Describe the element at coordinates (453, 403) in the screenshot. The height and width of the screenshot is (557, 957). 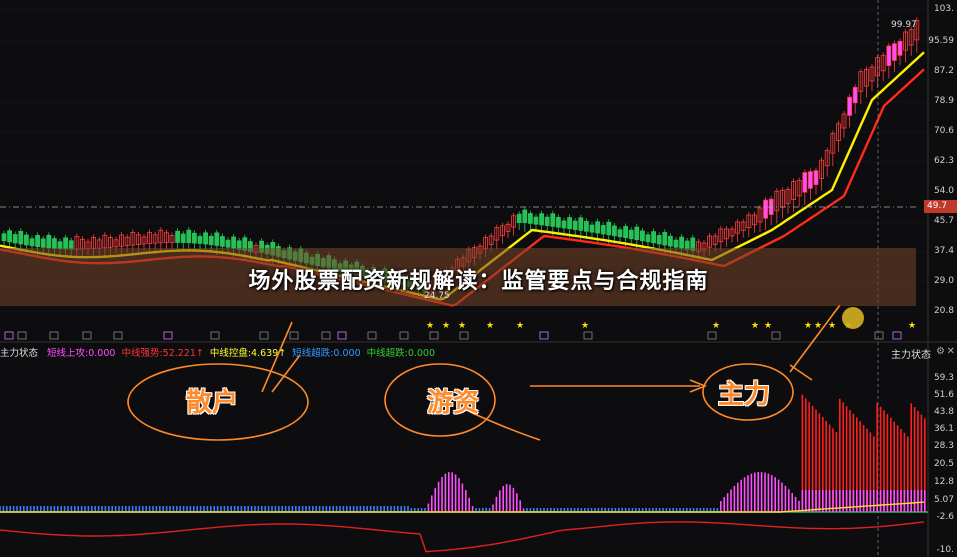
I see `note-hot-money: 游资` at that location.